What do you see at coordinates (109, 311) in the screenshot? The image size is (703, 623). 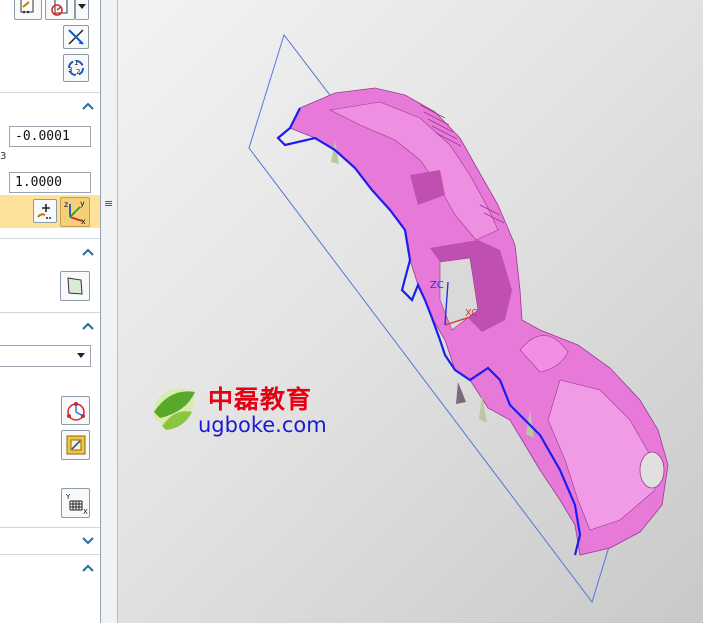 I see `panel-splitter` at bounding box center [109, 311].